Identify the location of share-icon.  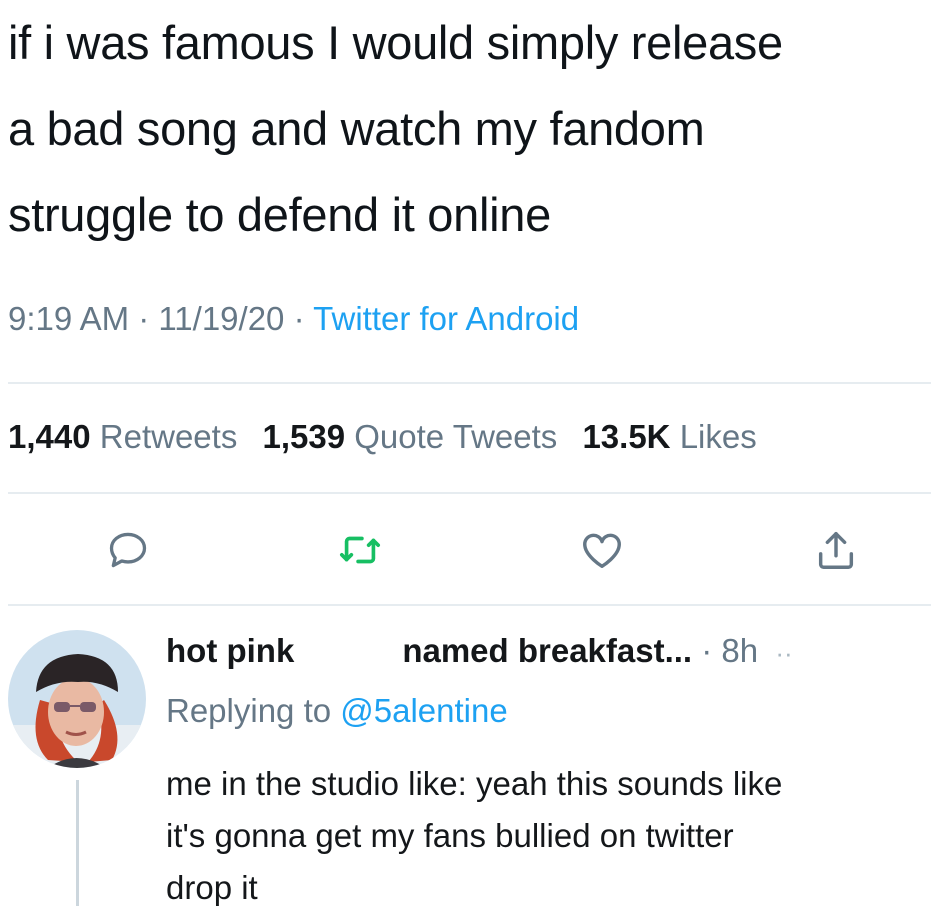
(836, 550).